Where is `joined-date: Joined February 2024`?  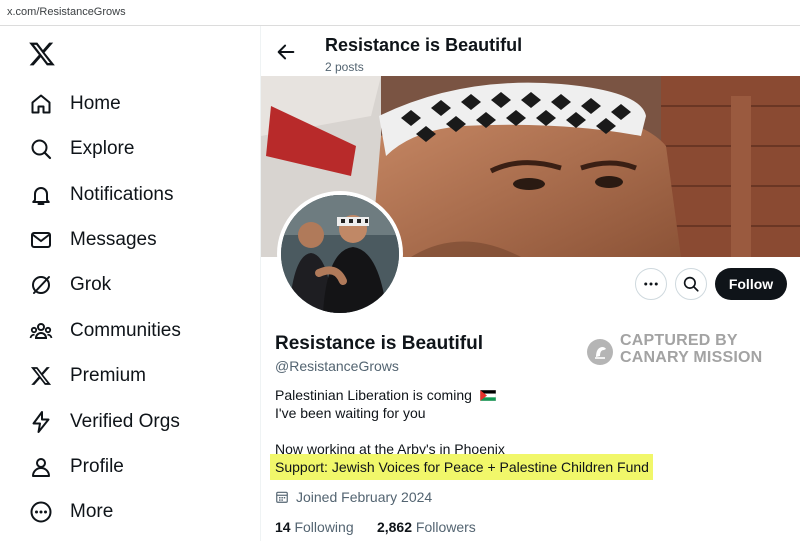 joined-date: Joined February 2024 is located at coordinates (353, 497).